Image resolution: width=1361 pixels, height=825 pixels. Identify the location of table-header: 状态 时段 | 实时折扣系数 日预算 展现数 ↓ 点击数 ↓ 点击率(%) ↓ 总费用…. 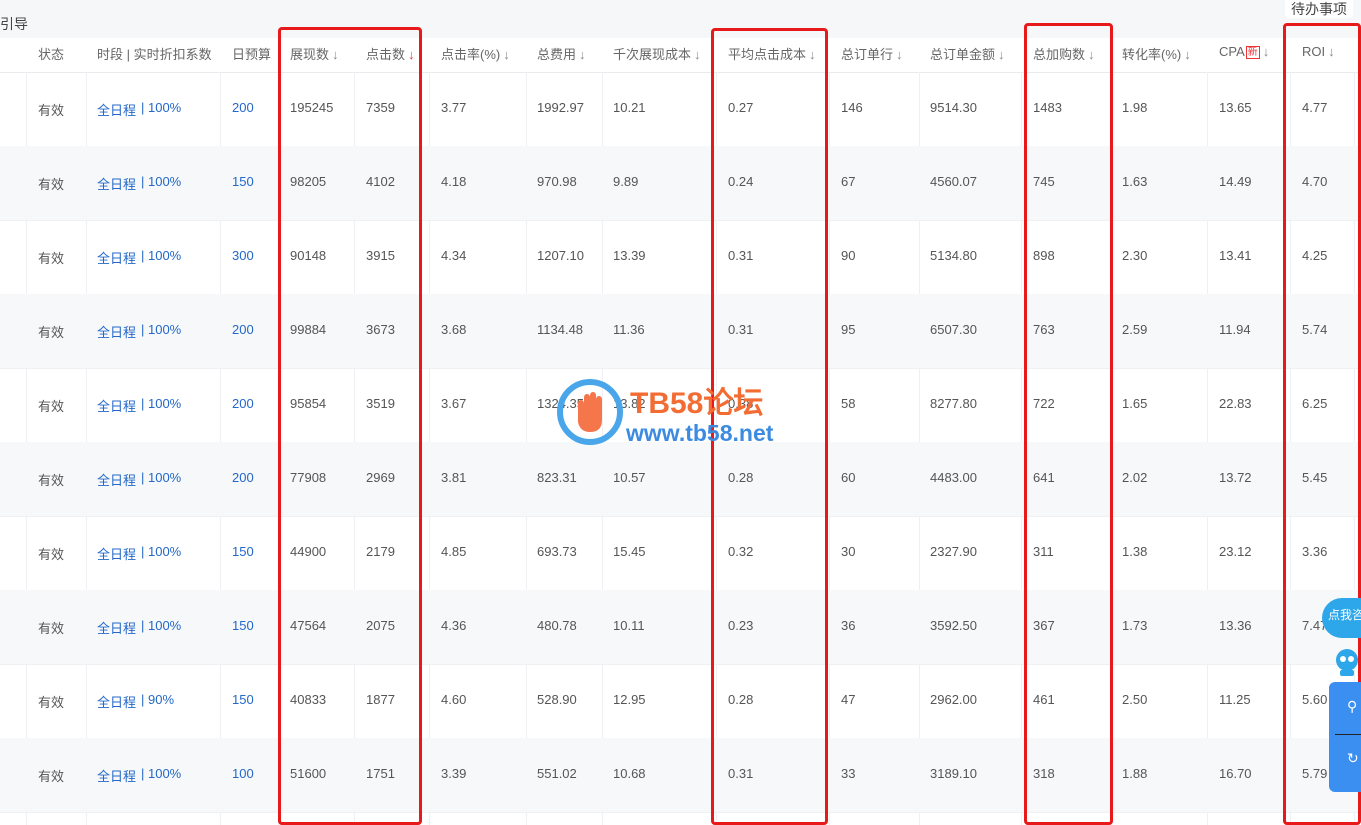
(680, 55).